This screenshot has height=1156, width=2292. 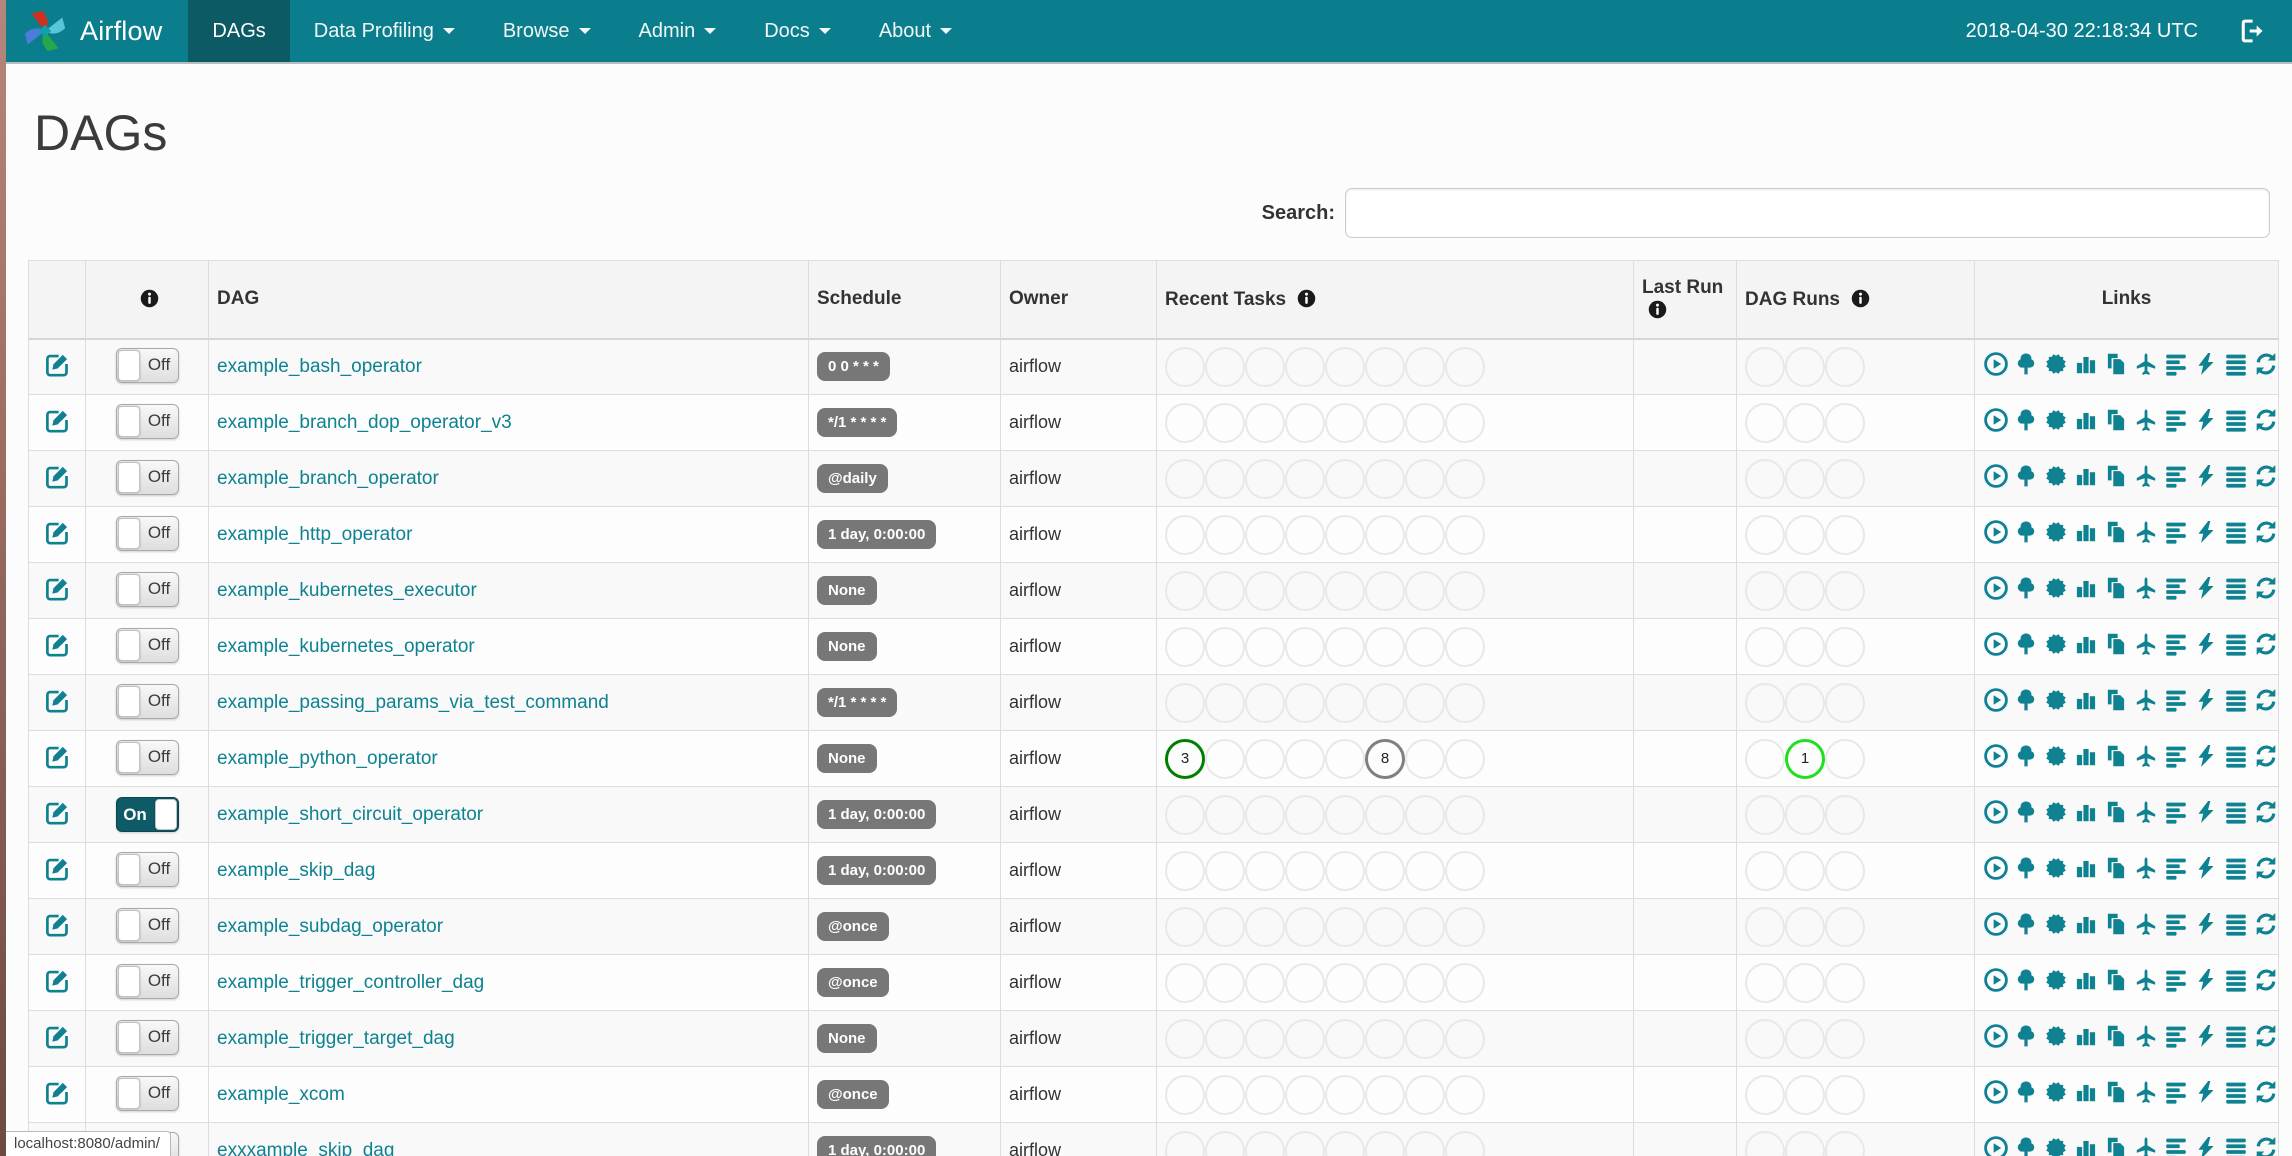 What do you see at coordinates (1395, 300) in the screenshot?
I see `col-recent-tasks-header: Recent Tasks` at bounding box center [1395, 300].